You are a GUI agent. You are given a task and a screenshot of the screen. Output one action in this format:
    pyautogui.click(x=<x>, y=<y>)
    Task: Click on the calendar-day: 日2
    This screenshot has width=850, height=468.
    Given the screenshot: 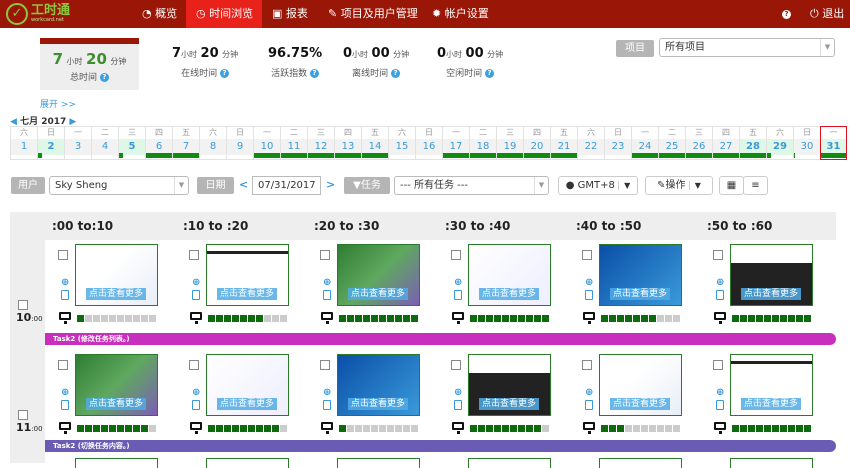 What is the action you would take?
    pyautogui.click(x=50, y=143)
    